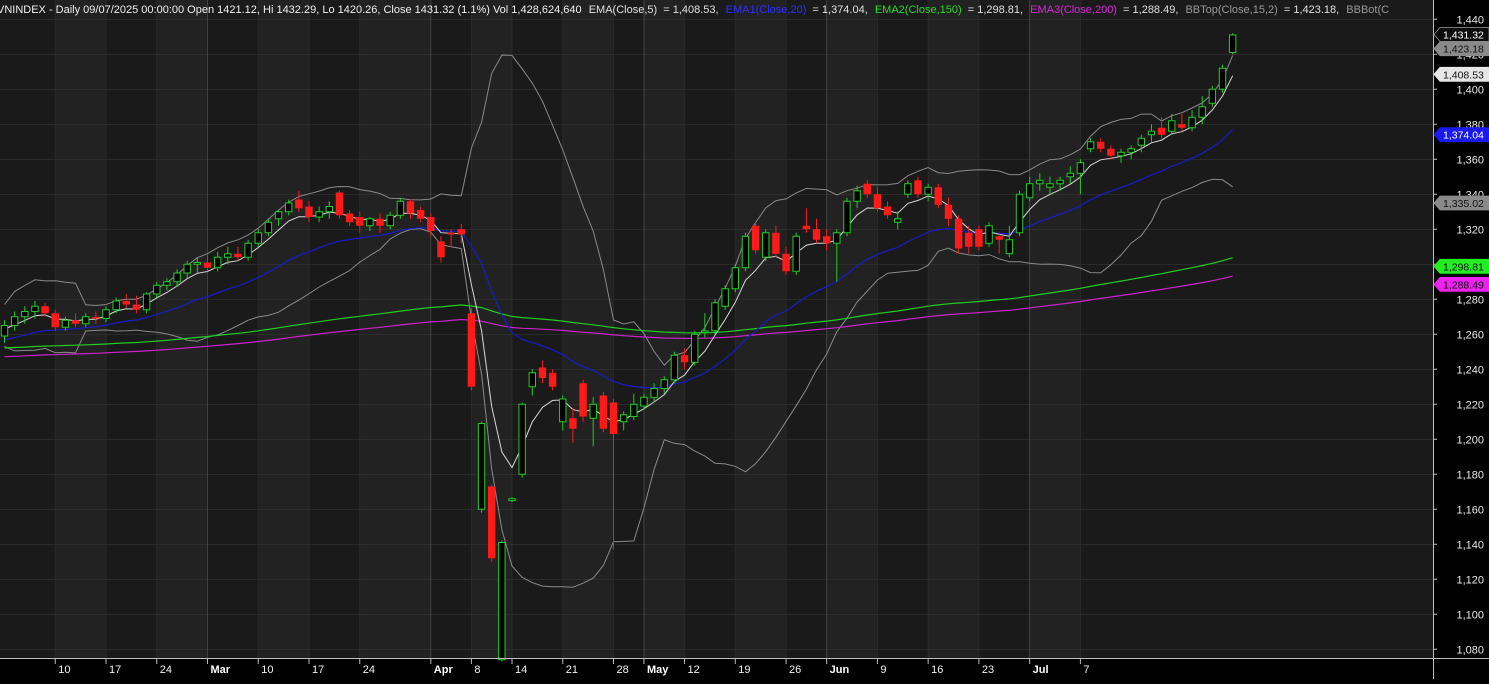 The width and height of the screenshot is (1489, 684). Describe the element at coordinates (1470, 615) in the screenshot. I see `y-tick-label: 1,100` at that location.